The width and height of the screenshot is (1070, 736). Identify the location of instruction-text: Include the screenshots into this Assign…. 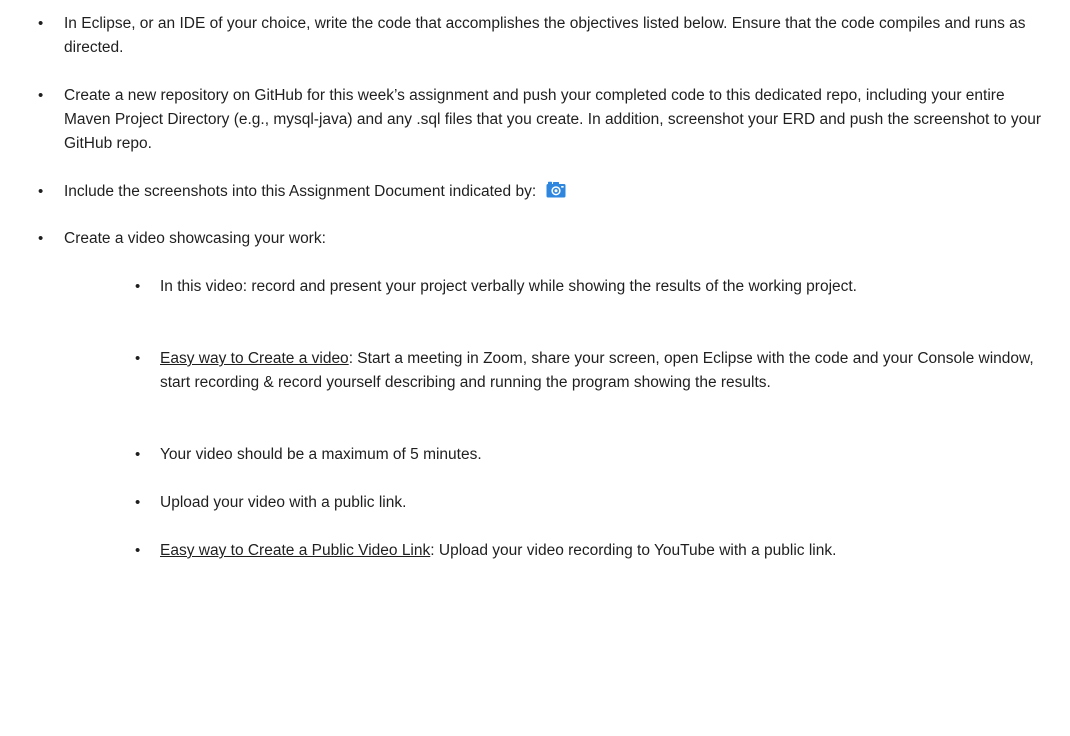
(300, 191).